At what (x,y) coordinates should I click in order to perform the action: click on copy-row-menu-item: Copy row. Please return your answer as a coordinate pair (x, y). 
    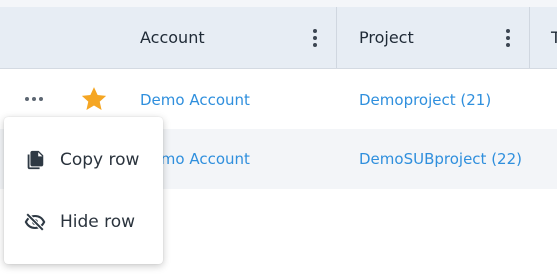
    Looking at the image, I should click on (83, 160).